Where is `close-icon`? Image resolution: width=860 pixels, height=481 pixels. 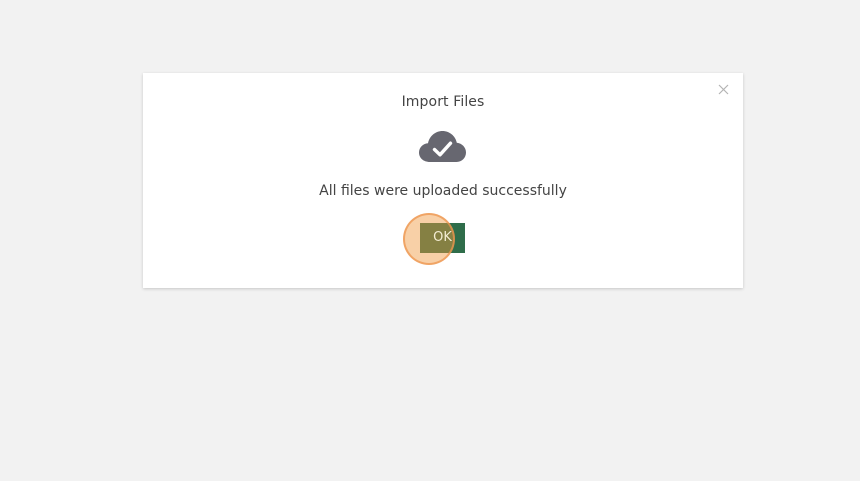
close-icon is located at coordinates (723, 89).